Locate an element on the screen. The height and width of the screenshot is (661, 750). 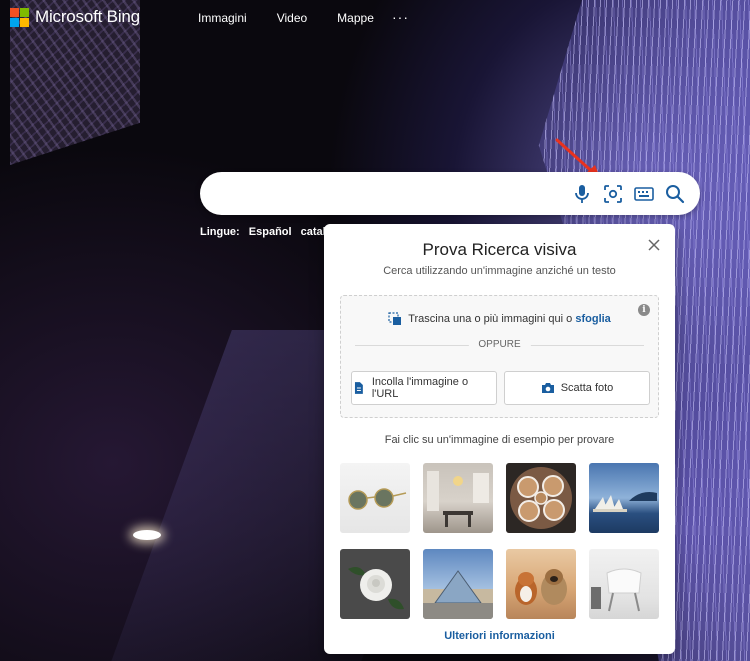
more-info-link: Ulteriori informazioni is located at coordinates (499, 636).